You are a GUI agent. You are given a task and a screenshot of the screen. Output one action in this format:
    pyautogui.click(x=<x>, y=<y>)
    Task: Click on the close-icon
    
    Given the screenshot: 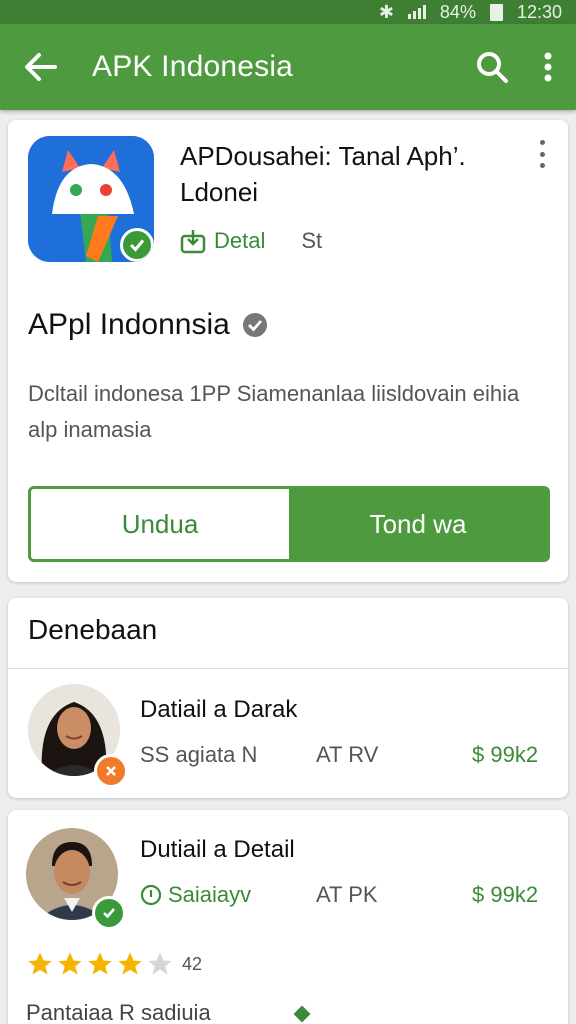 What is the action you would take?
    pyautogui.click(x=111, y=771)
    